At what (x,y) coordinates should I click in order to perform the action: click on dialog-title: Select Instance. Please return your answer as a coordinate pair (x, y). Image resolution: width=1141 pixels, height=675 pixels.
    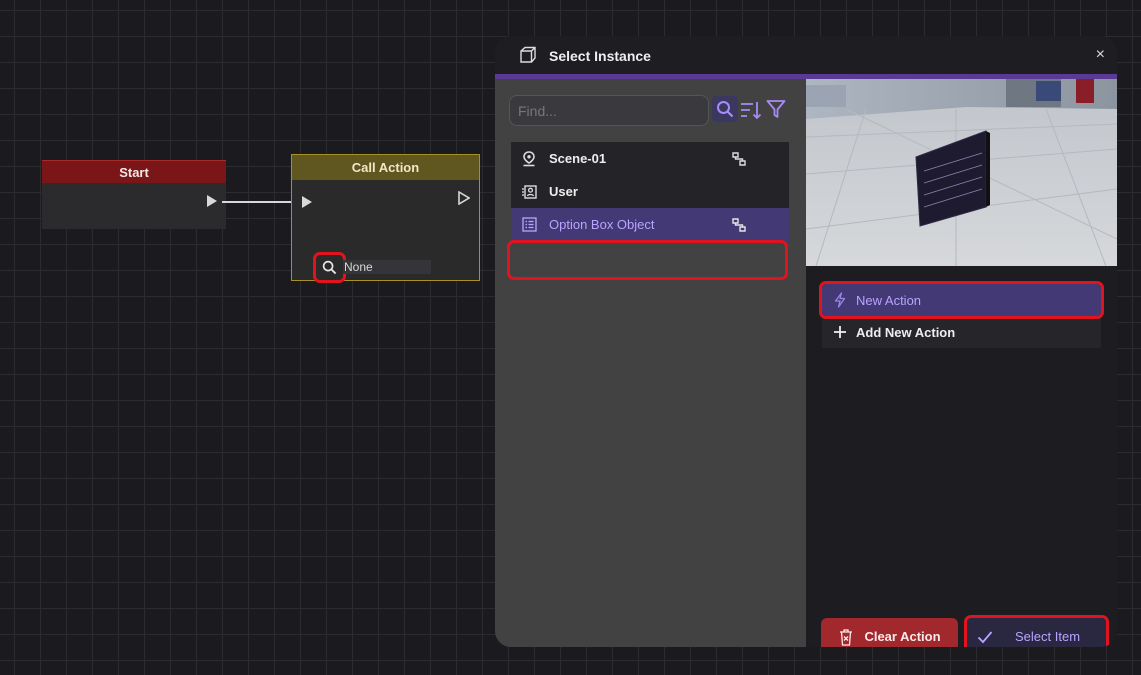
    Looking at the image, I should click on (600, 56).